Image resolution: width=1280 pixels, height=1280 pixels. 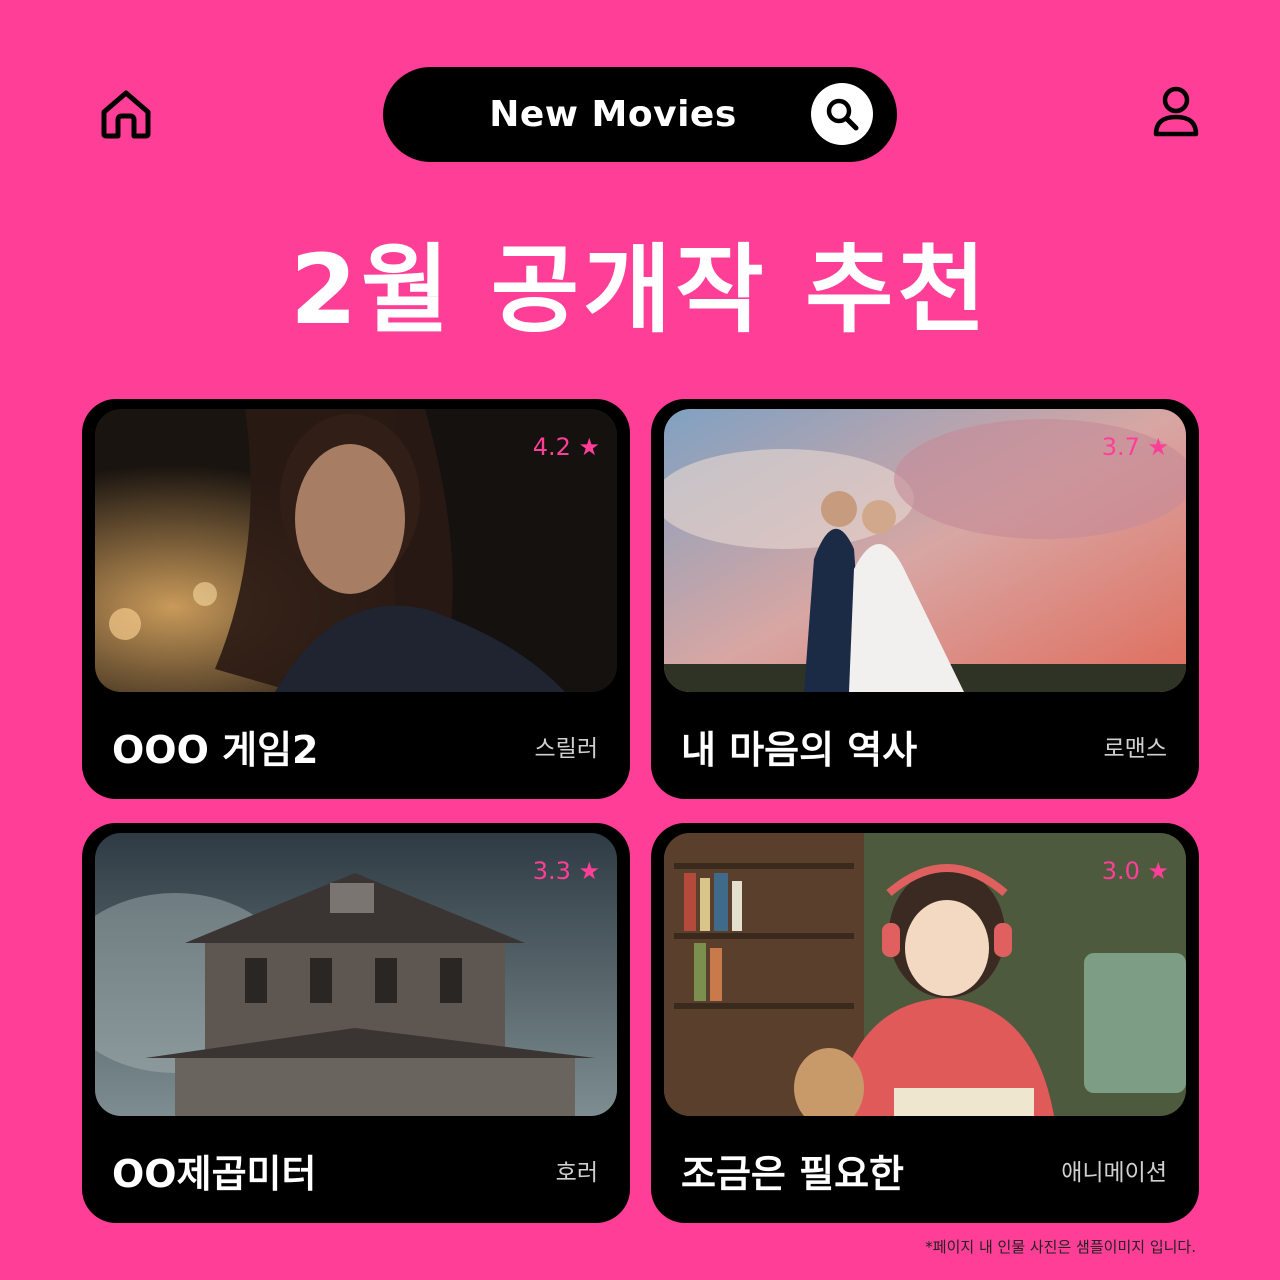 I want to click on search-title: New Movies, so click(x=613, y=114).